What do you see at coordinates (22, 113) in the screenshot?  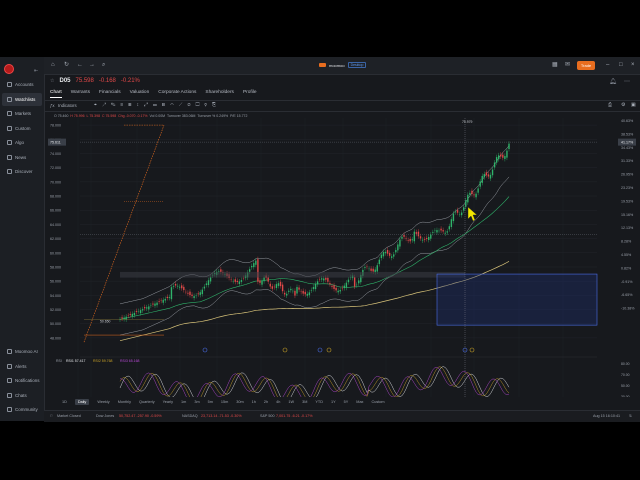 I see `sidebar-item-markets: Markets` at bounding box center [22, 113].